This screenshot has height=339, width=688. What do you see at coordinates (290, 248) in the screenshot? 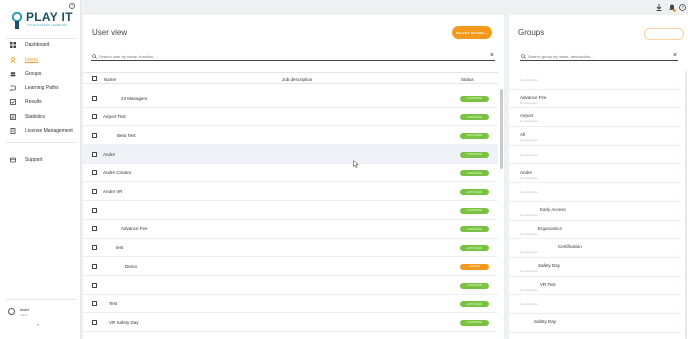
I see `table-row: test ACTIVATED` at bounding box center [290, 248].